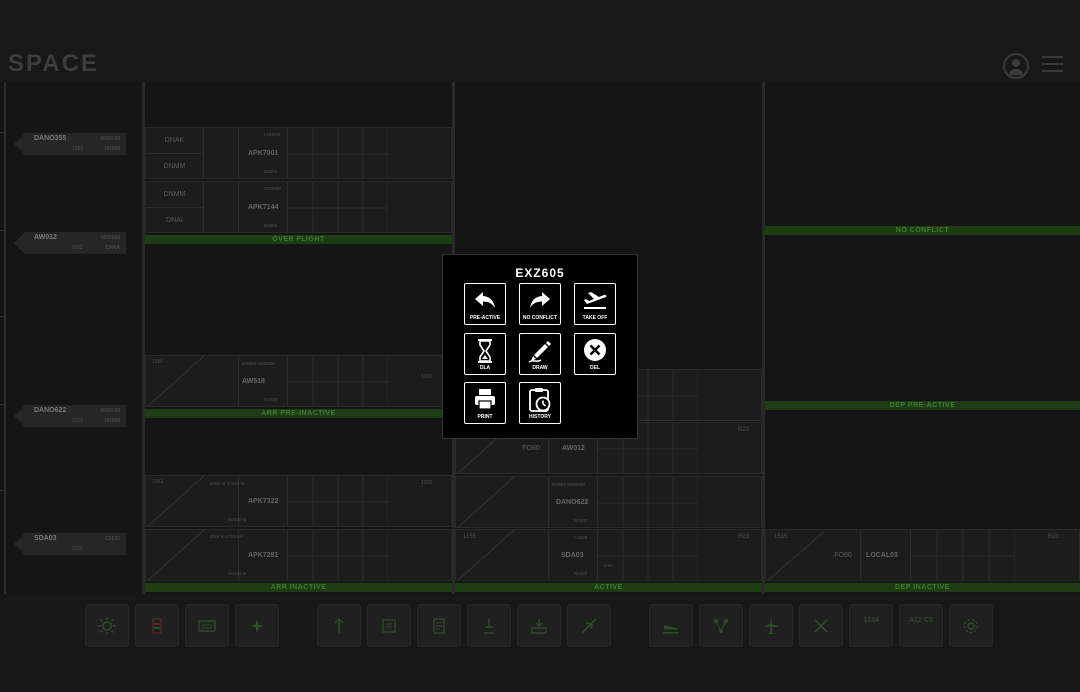  I want to click on strip-departure: DNAK, so click(175, 141).